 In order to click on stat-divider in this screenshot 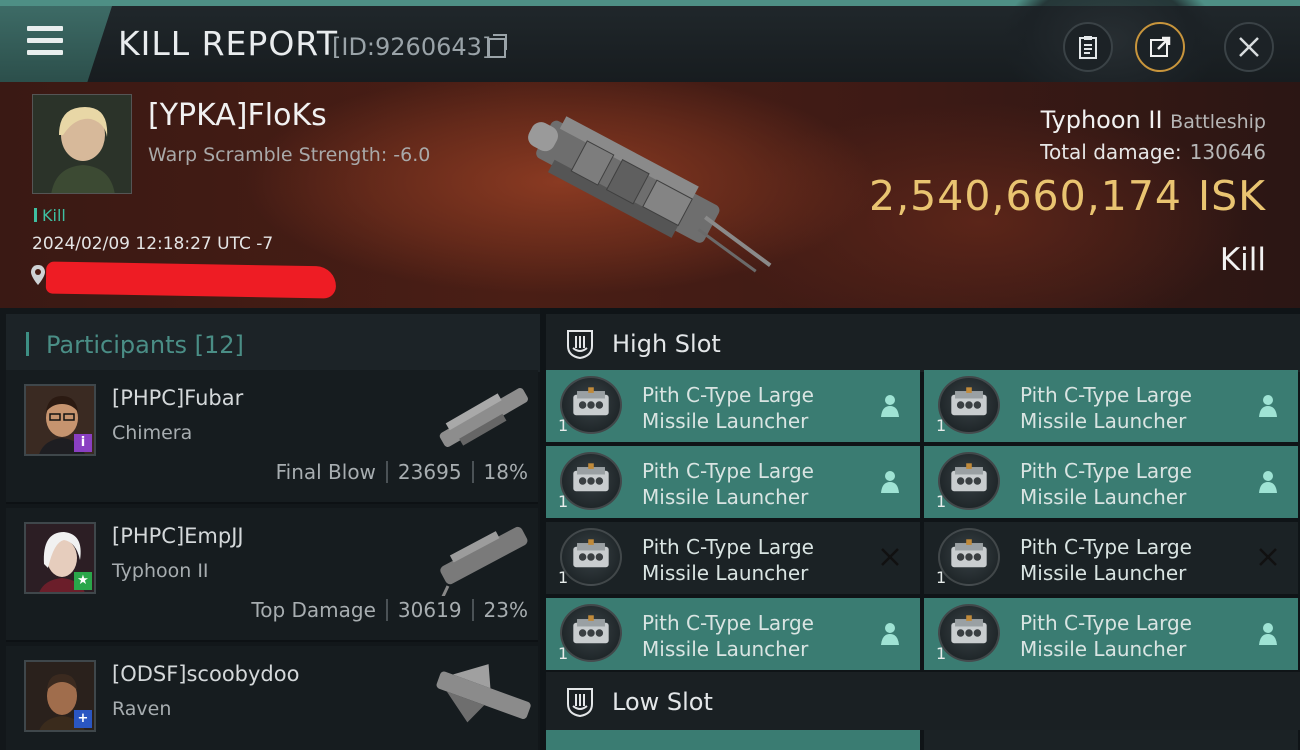, I will do `click(386, 610)`.